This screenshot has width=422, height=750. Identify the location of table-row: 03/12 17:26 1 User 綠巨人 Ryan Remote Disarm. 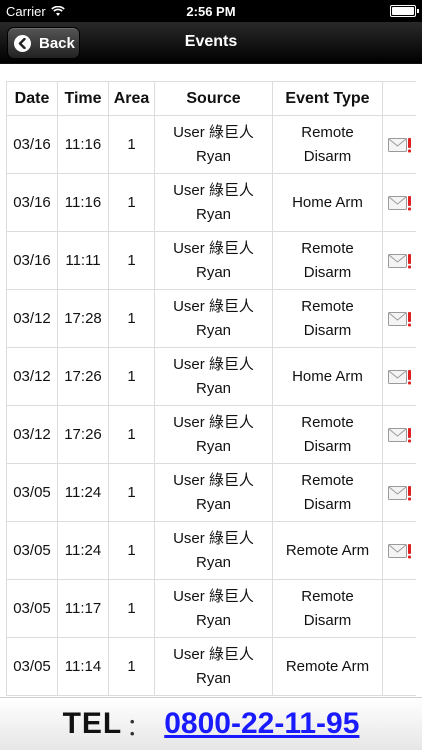
(211, 434).